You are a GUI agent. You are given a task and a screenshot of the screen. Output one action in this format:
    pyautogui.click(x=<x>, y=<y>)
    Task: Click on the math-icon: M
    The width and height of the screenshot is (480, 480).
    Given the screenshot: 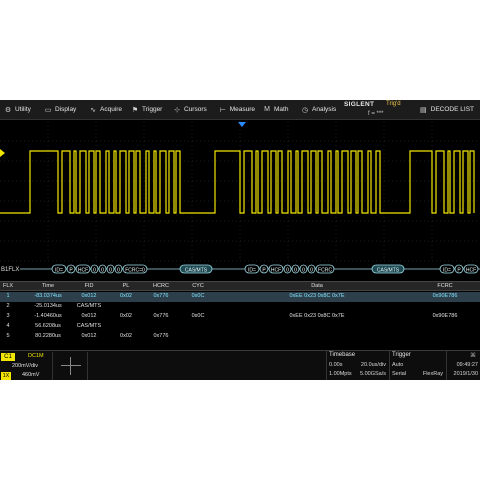 What is the action you would take?
    pyautogui.click(x=267, y=109)
    